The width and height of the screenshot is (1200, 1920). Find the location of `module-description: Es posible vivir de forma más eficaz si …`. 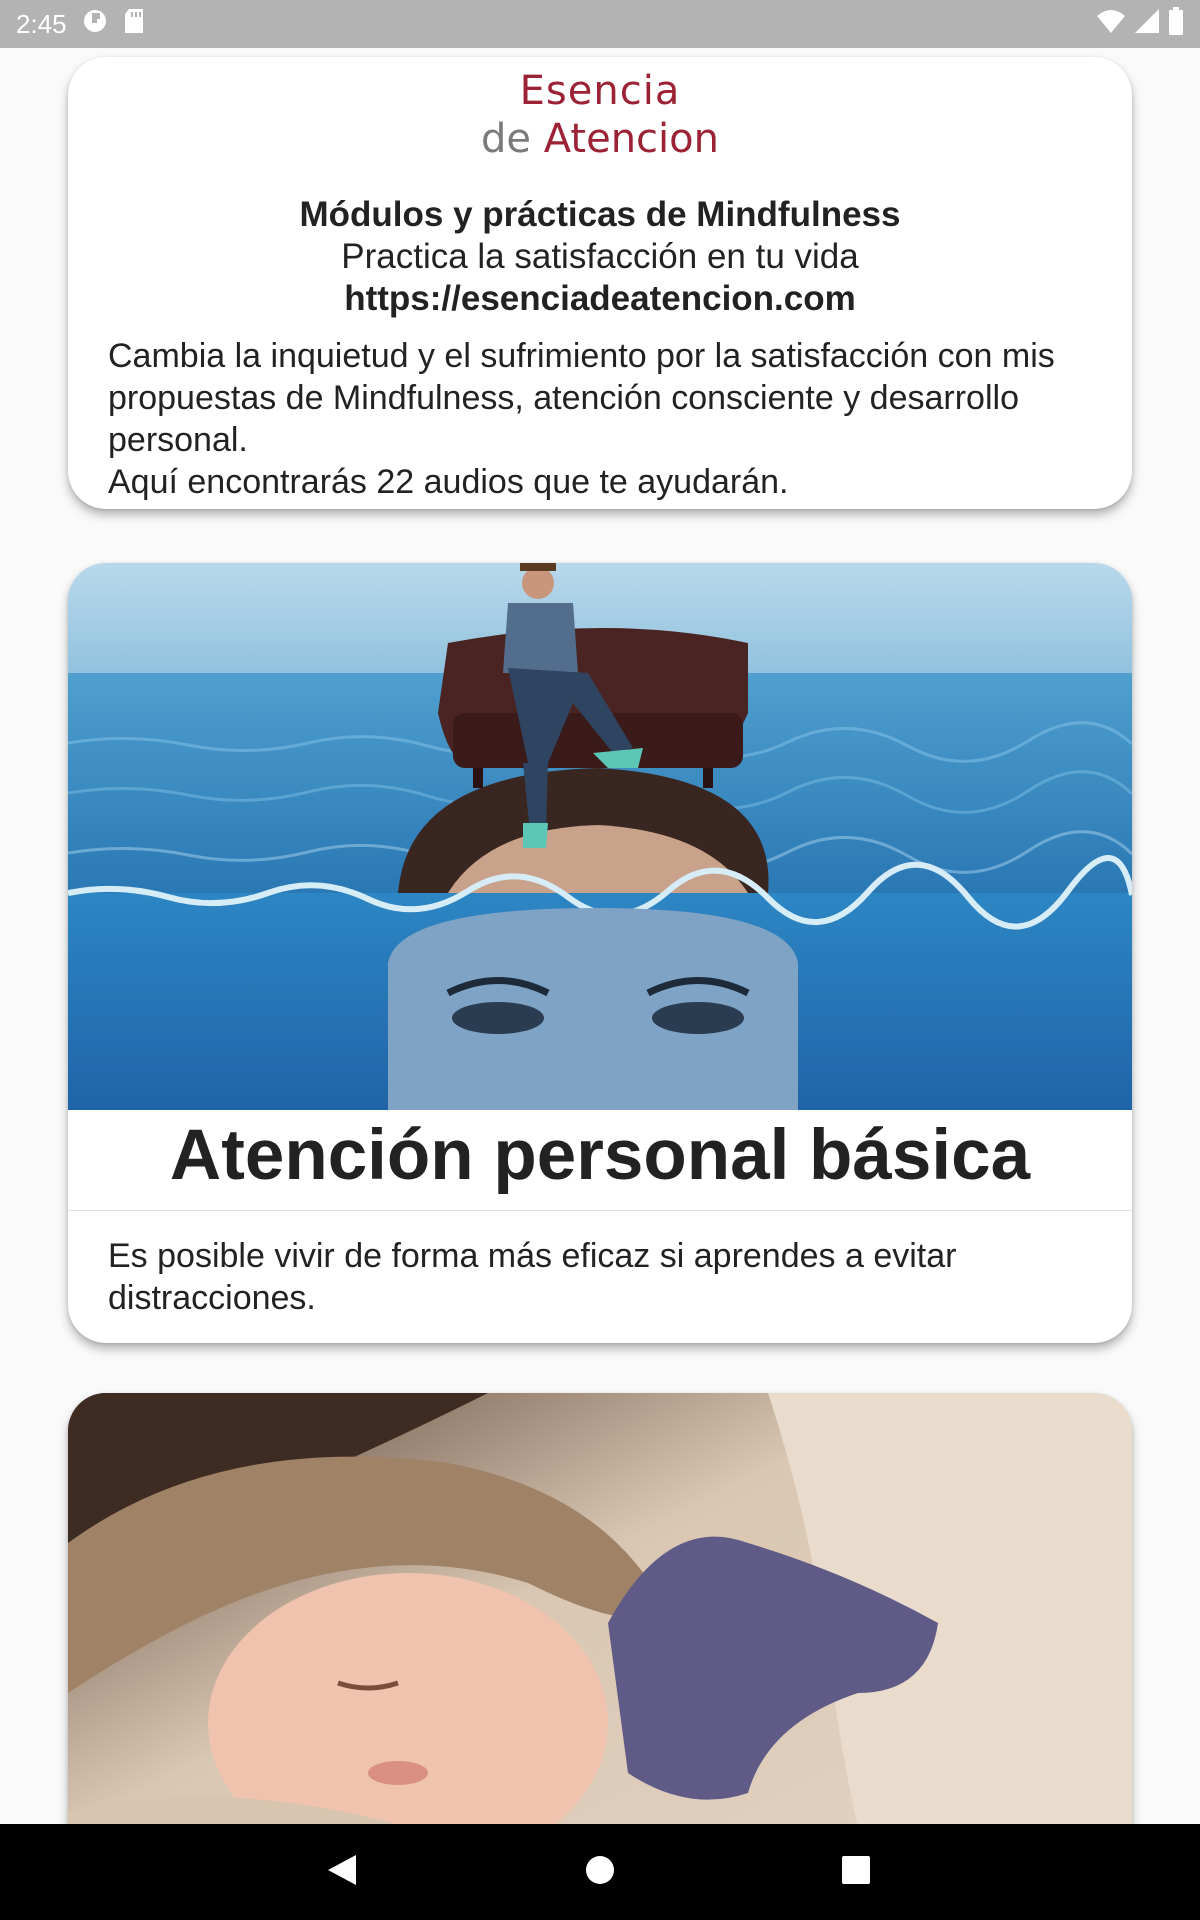

module-description: Es posible vivir de forma más eficaz si … is located at coordinates (532, 1277).